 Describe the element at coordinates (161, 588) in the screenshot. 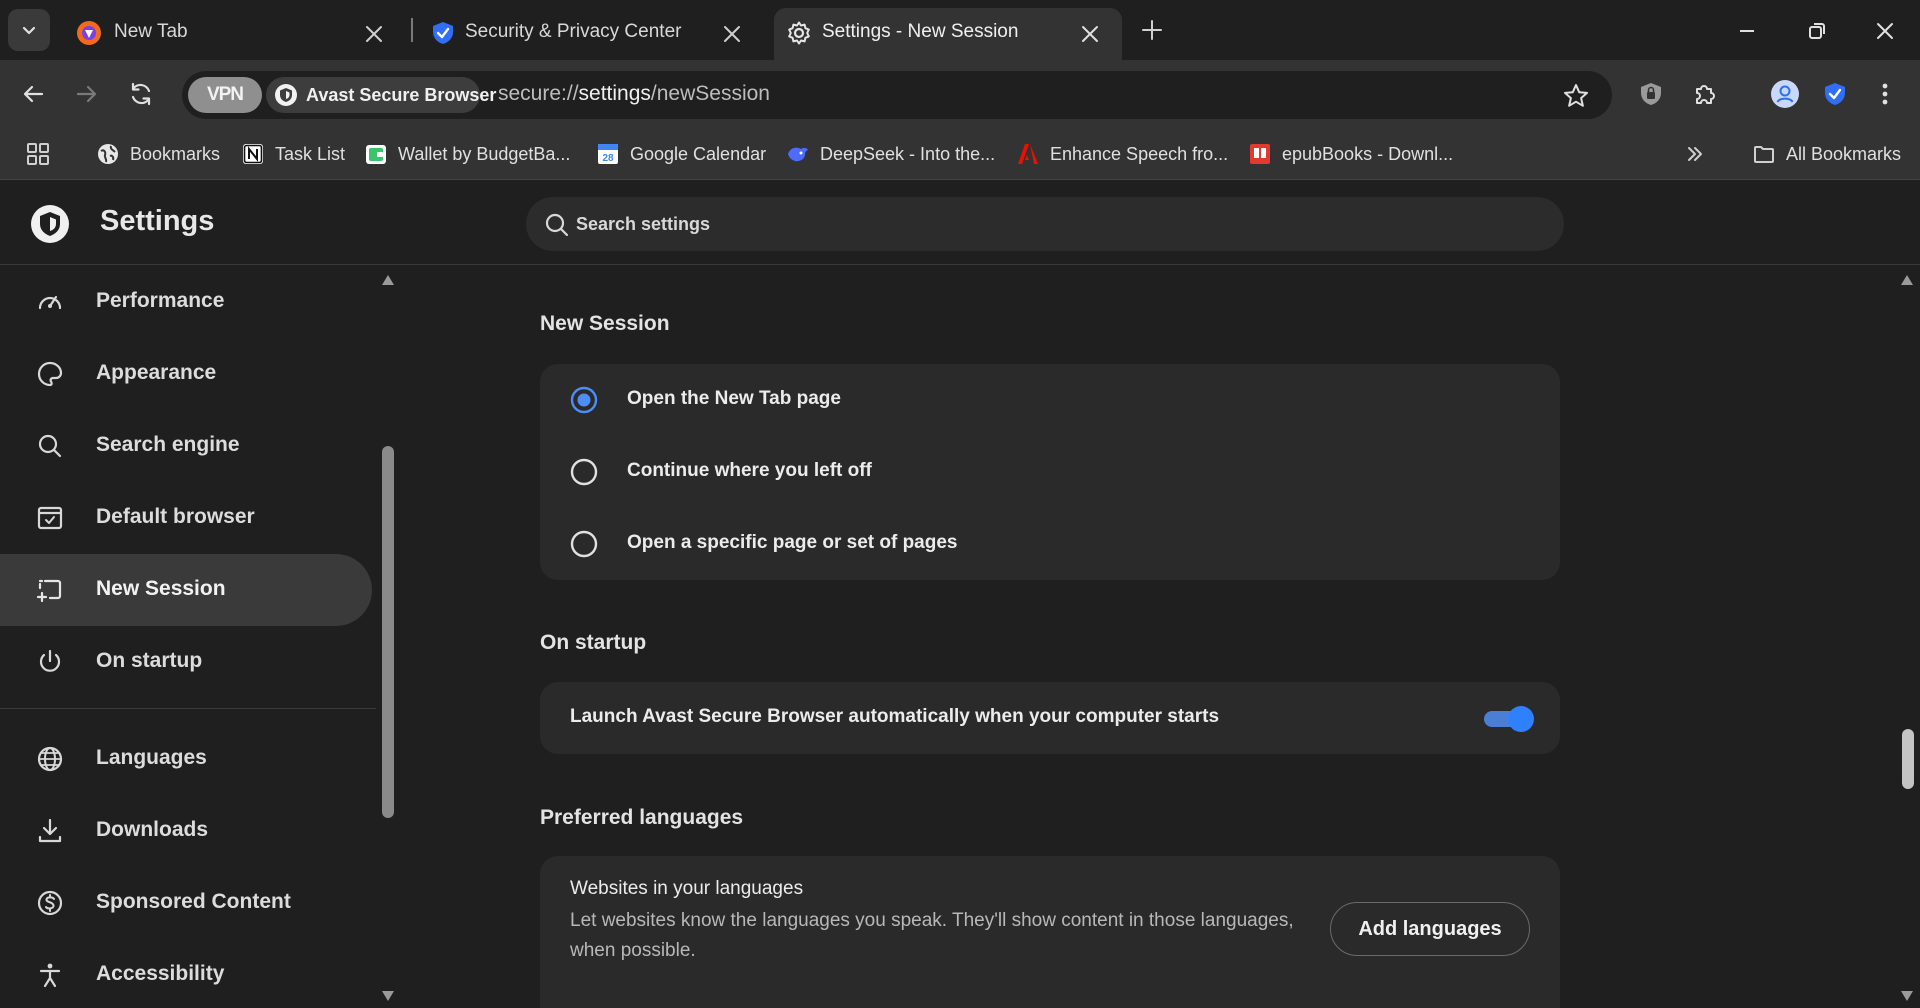

I see `sidebar-item-label: New Session` at that location.